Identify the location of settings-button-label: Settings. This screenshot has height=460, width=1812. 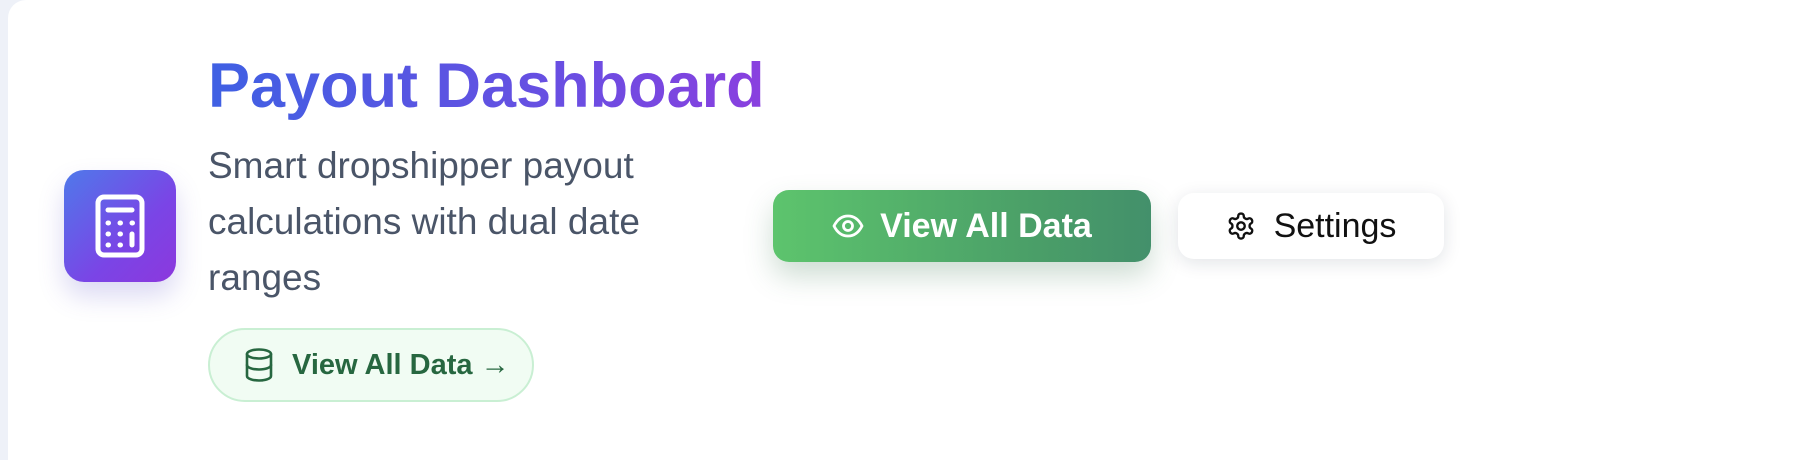
(1335, 225).